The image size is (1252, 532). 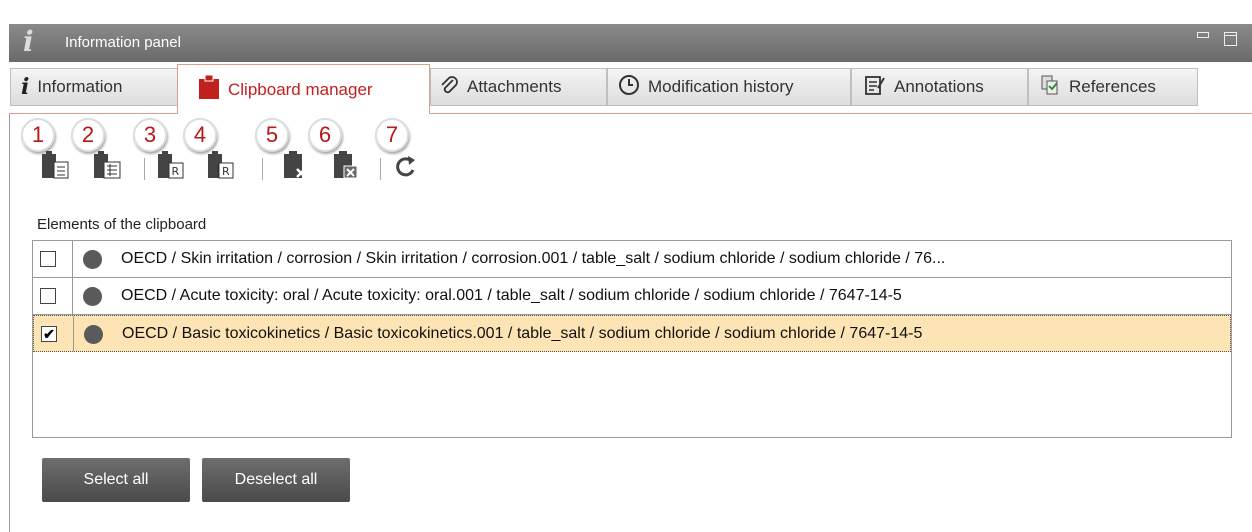 What do you see at coordinates (514, 86) in the screenshot?
I see `tab-label: Attachments` at bounding box center [514, 86].